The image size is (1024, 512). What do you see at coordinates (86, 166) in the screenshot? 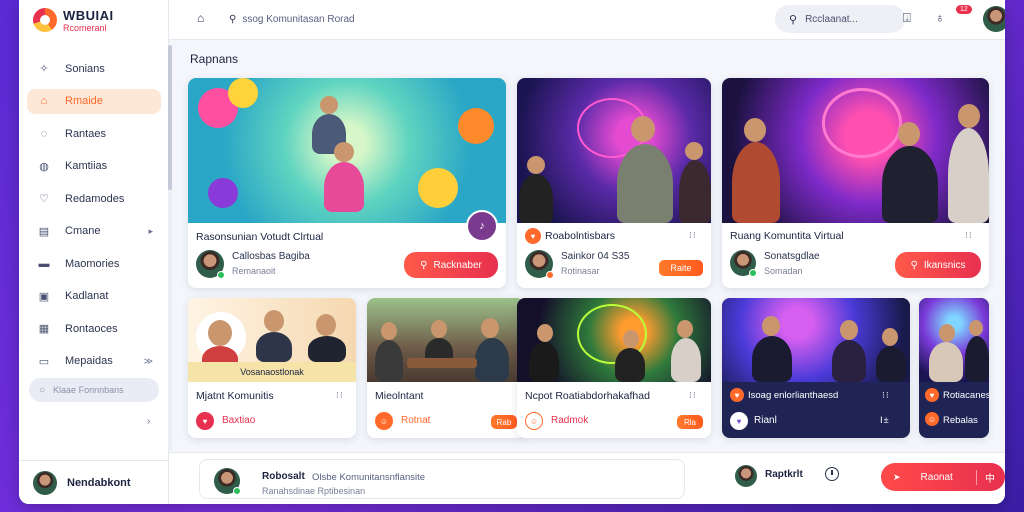
I see `sidebar-item-label: Kamtiias` at bounding box center [86, 166].